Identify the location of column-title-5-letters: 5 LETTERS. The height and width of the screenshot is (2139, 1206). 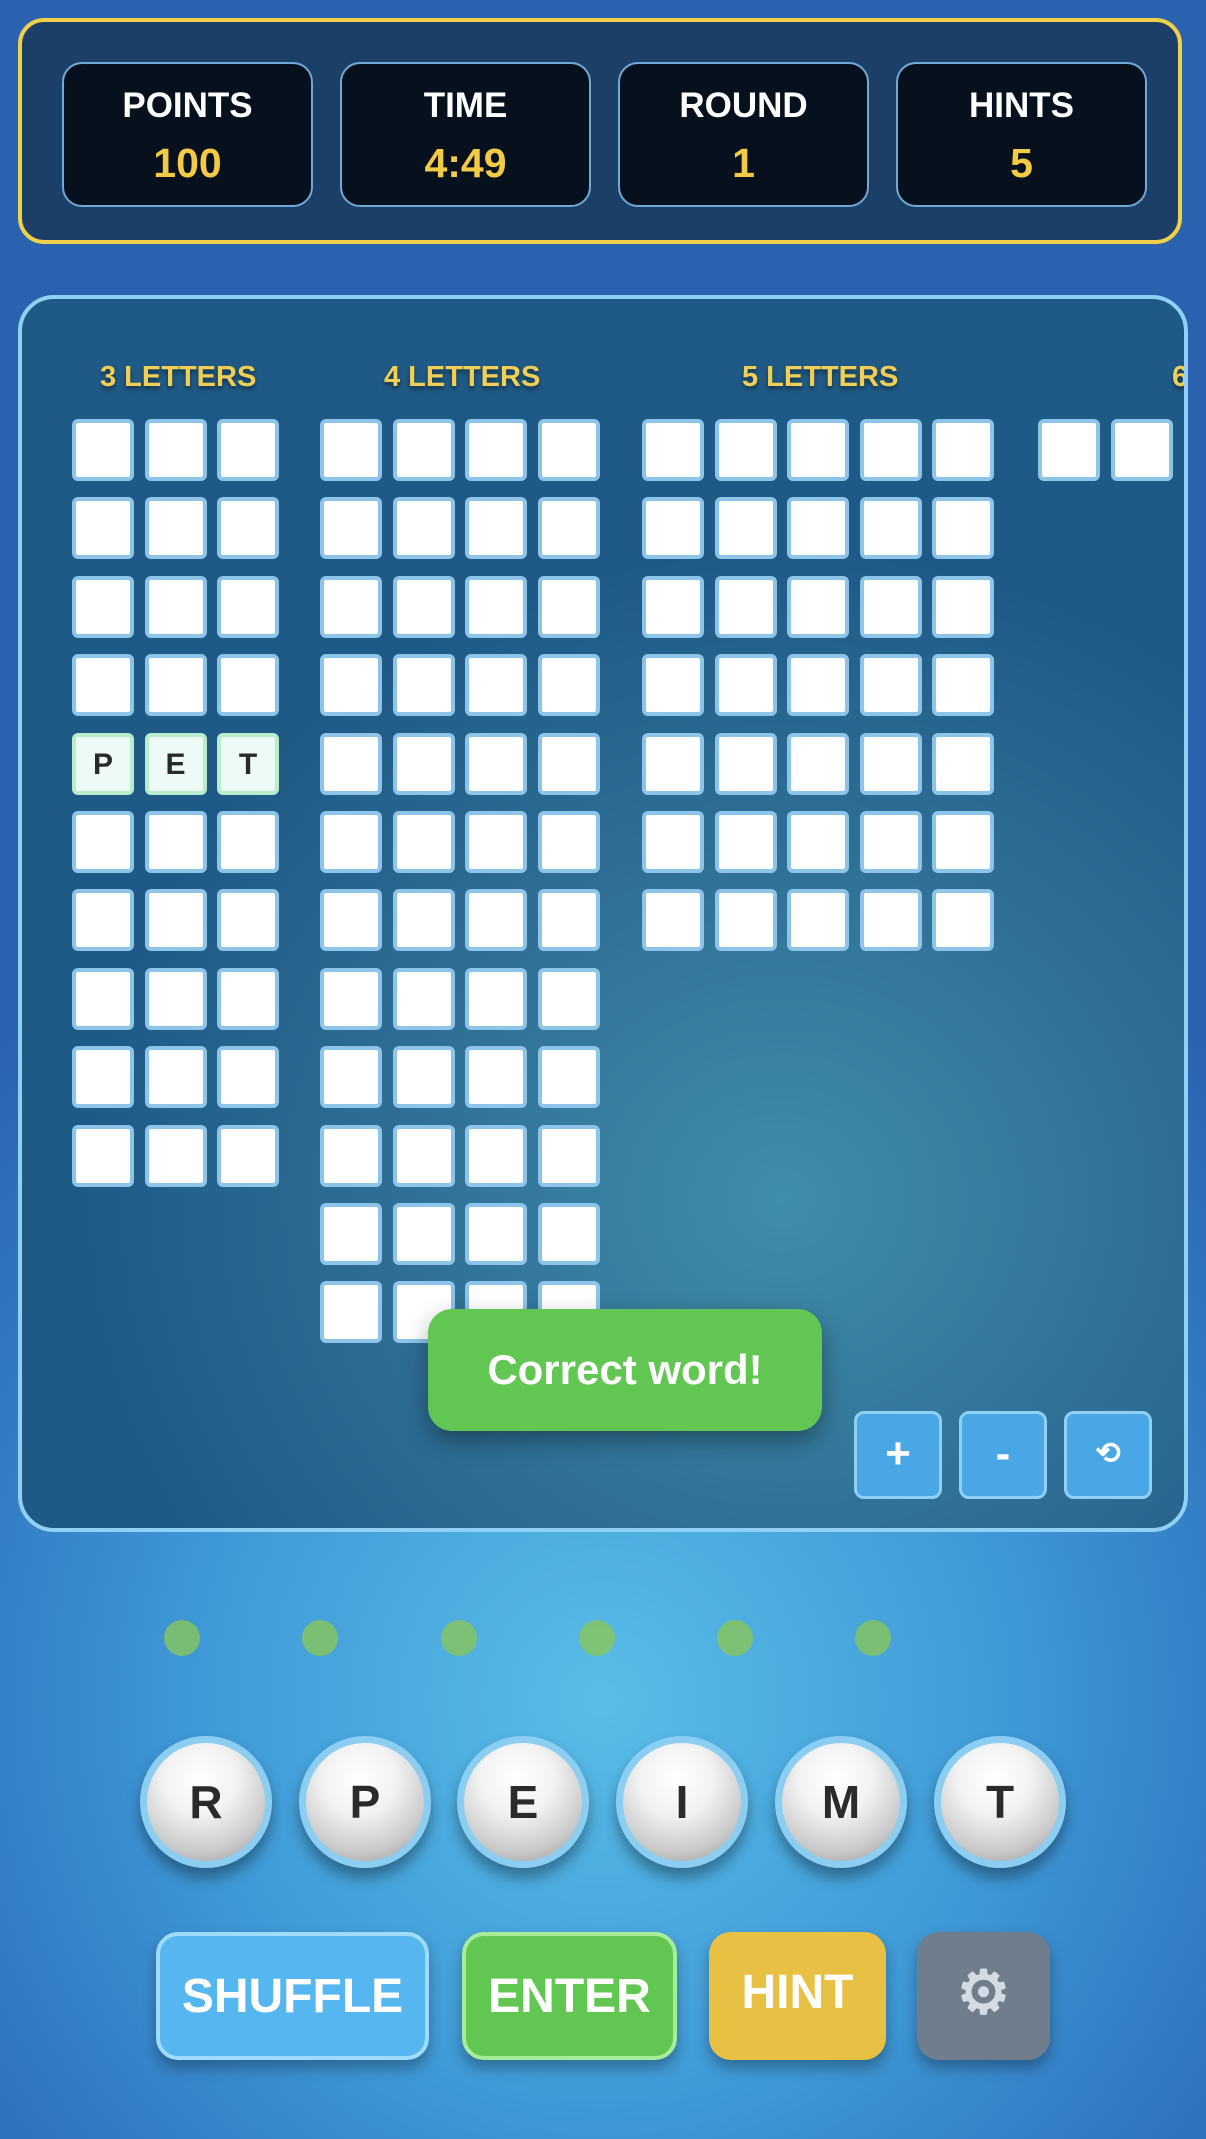
(820, 377).